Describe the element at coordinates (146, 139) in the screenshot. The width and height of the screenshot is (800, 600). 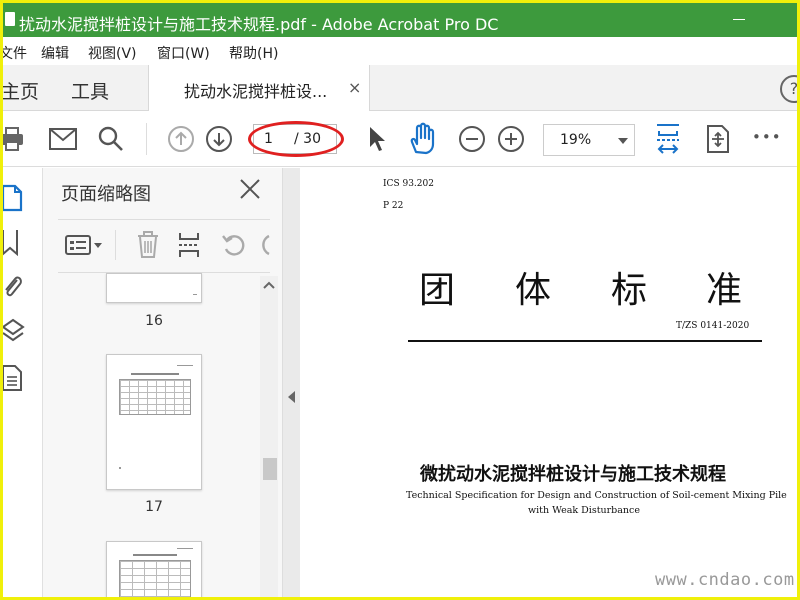
I see `toolbar-divider` at that location.